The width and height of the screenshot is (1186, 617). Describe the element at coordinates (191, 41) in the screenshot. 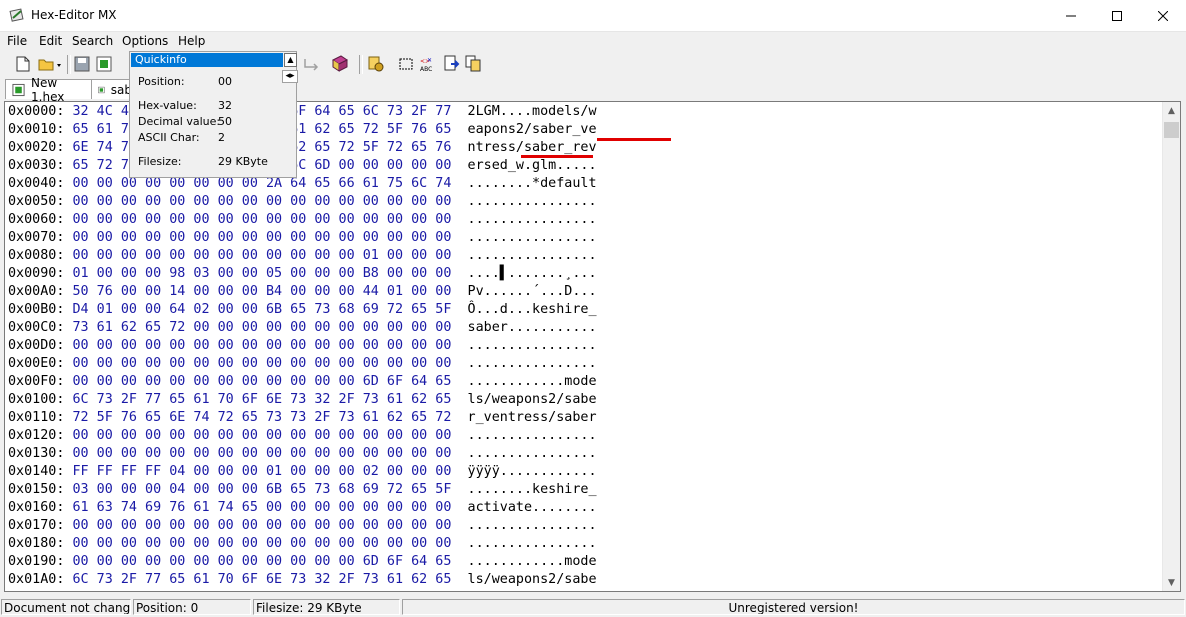

I see `menu-help: Help` at that location.